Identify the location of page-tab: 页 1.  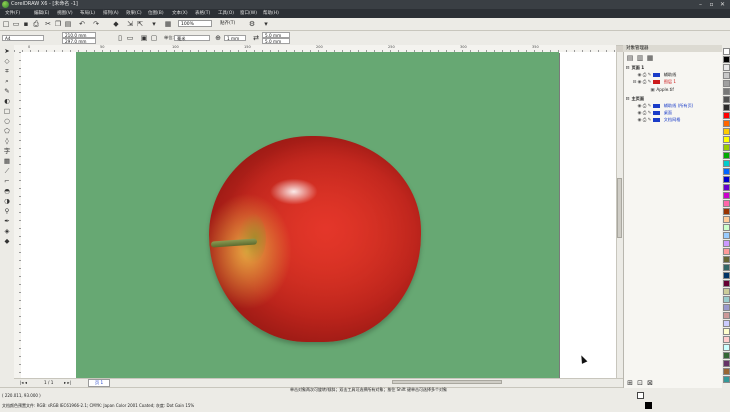
(99, 383).